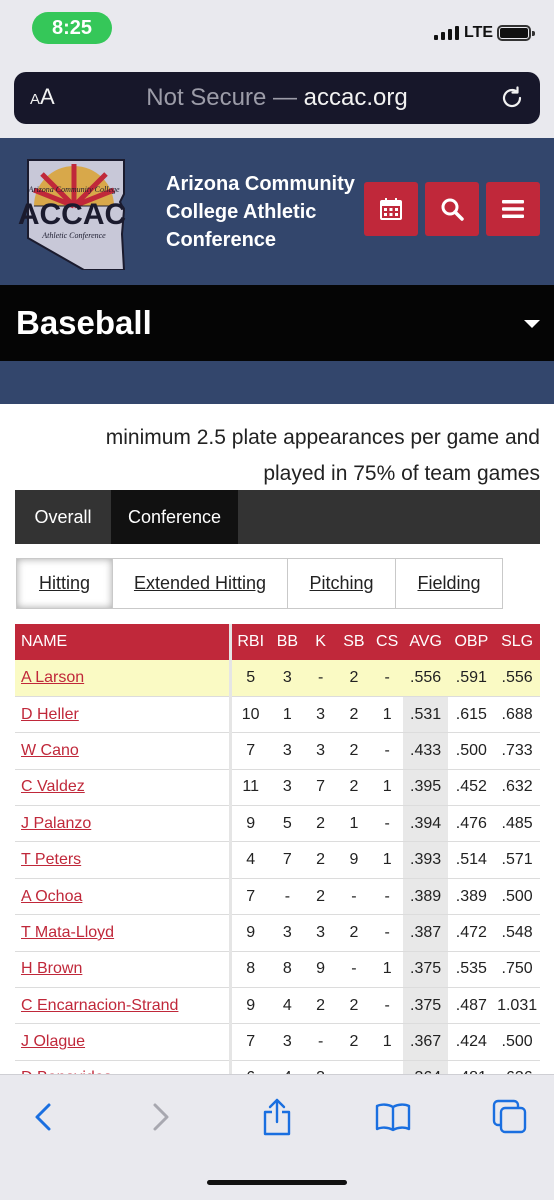 Image resolution: width=554 pixels, height=1200 pixels. What do you see at coordinates (63, 517) in the screenshot?
I see `toggle-overall: Overall` at bounding box center [63, 517].